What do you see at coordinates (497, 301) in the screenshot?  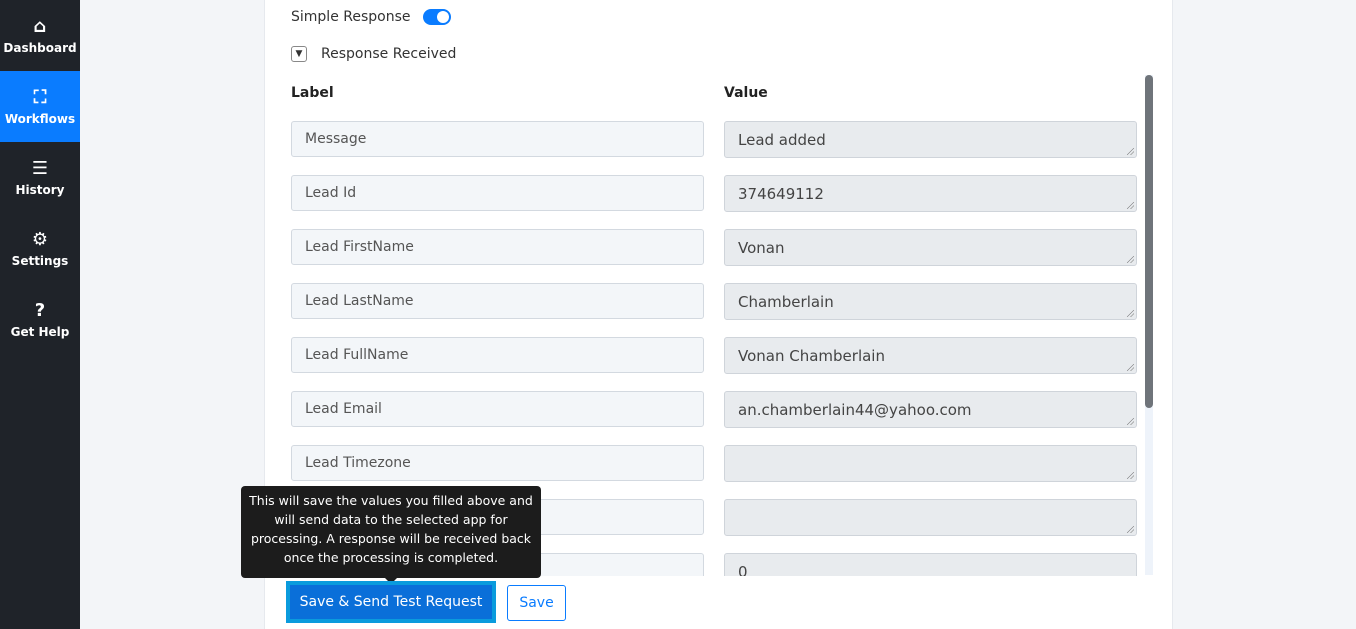 I see `label-input: Lead LastName` at bounding box center [497, 301].